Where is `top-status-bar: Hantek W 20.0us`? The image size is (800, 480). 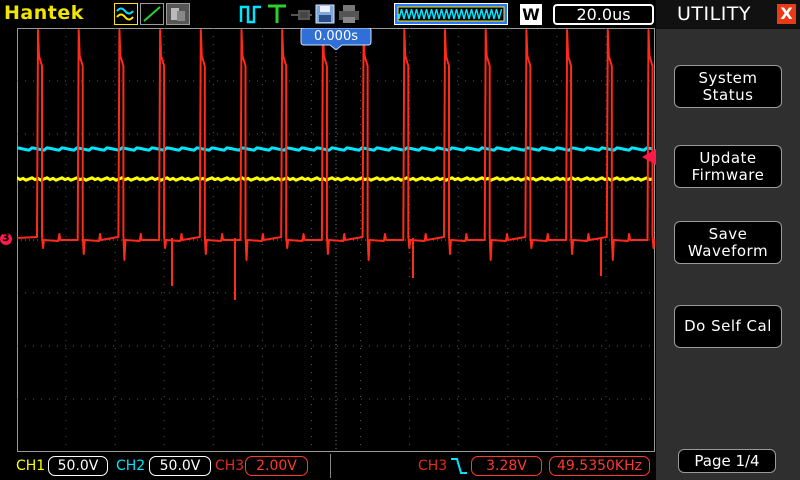 top-status-bar: Hantek W 20.0us is located at coordinates (328, 14).